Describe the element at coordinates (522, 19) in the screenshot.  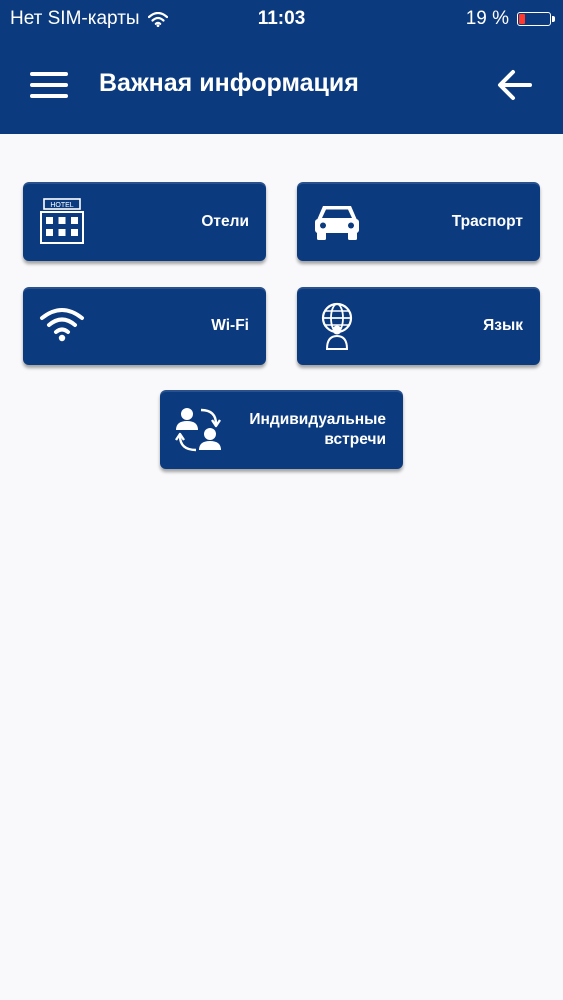
I see `battery-level-fill` at that location.